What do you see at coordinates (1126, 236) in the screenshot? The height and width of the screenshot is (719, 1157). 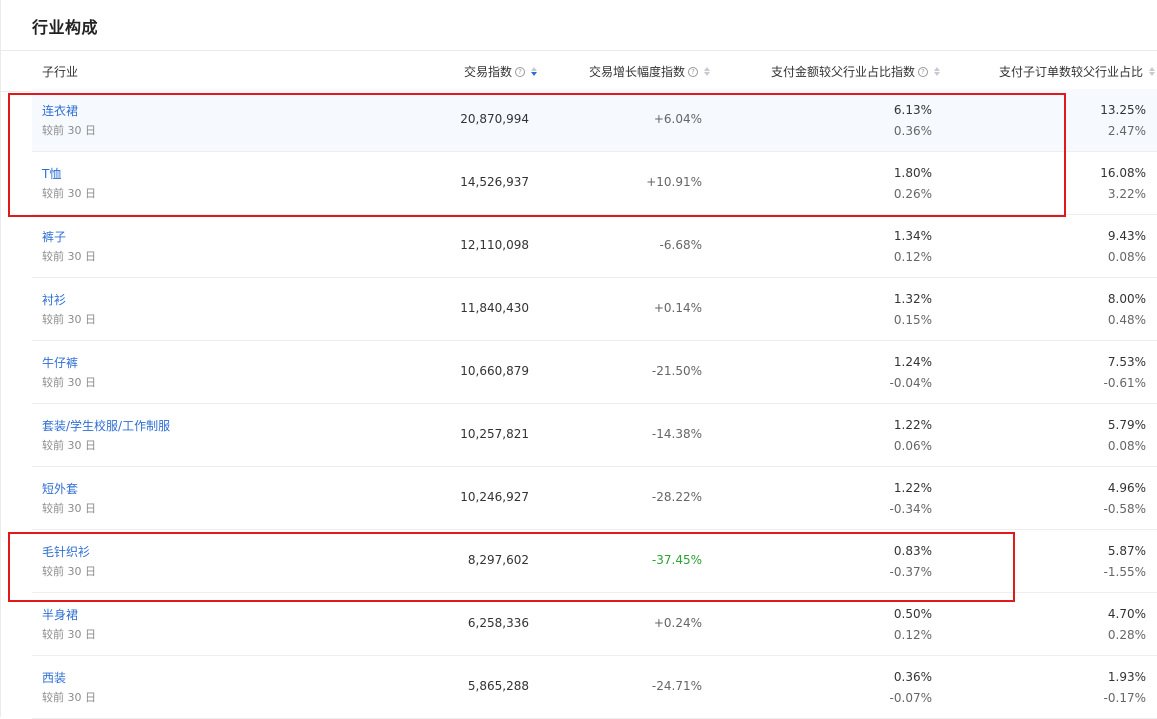 I see `order-share-value: 9.43%` at bounding box center [1126, 236].